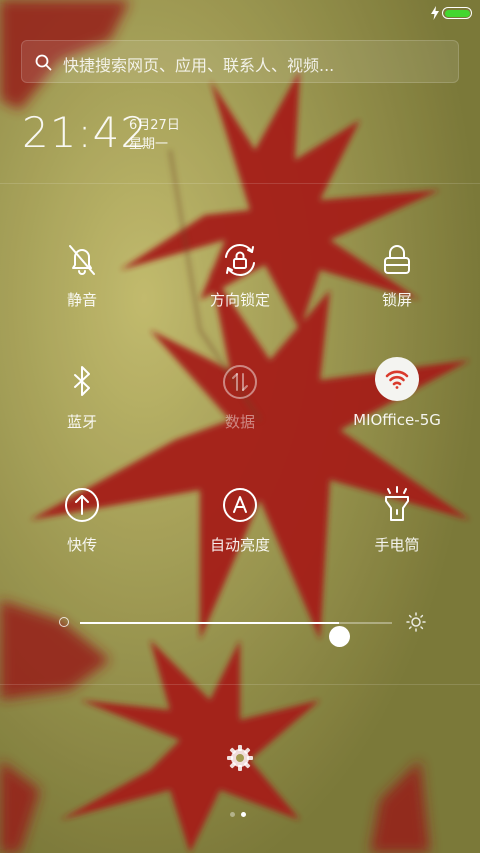 The height and width of the screenshot is (853, 480). What do you see at coordinates (82, 410) in the screenshot?
I see `toggle-bluetooth: 蓝牙` at bounding box center [82, 410].